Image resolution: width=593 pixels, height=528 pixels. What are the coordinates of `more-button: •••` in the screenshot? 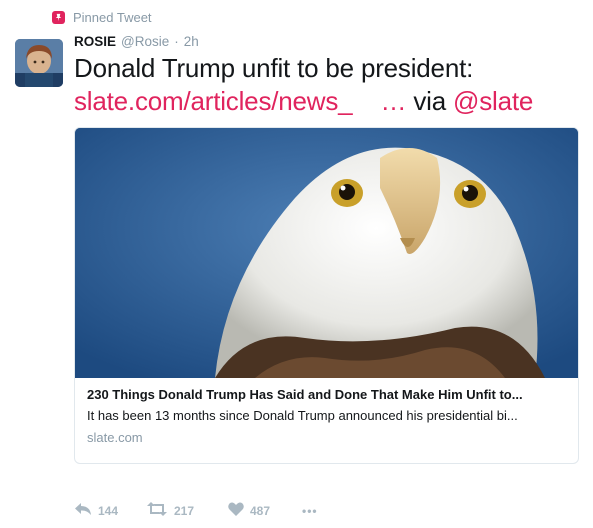 It's located at (310, 511).